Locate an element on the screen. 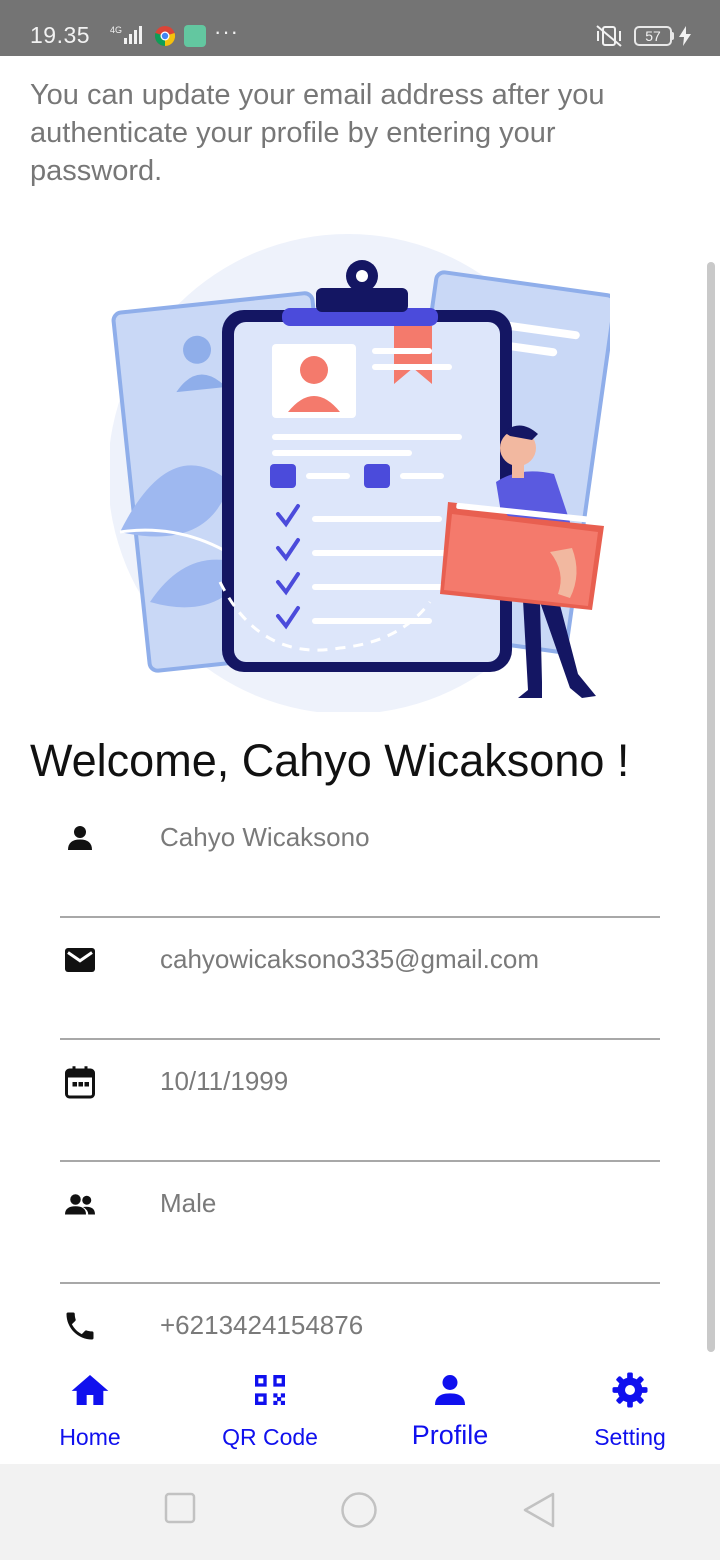  nav-home-label: Home is located at coordinates (90, 1437).